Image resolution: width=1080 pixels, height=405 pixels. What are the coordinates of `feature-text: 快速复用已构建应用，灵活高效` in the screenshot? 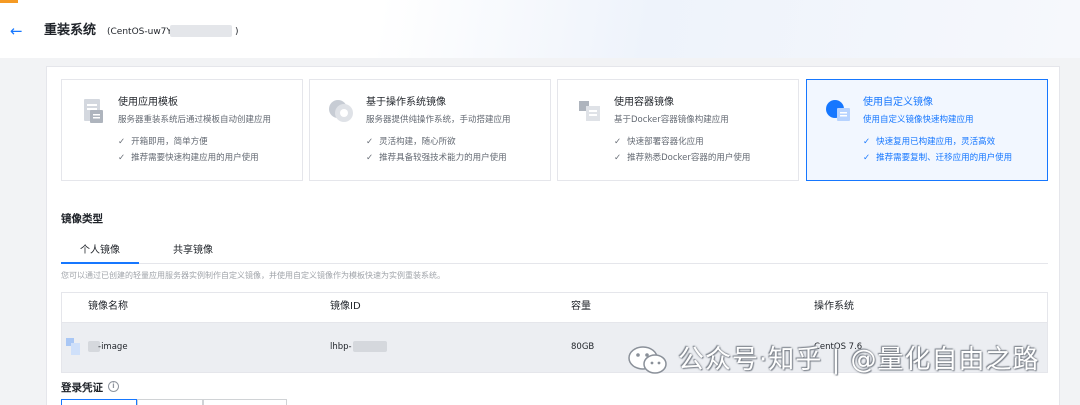 It's located at (936, 142).